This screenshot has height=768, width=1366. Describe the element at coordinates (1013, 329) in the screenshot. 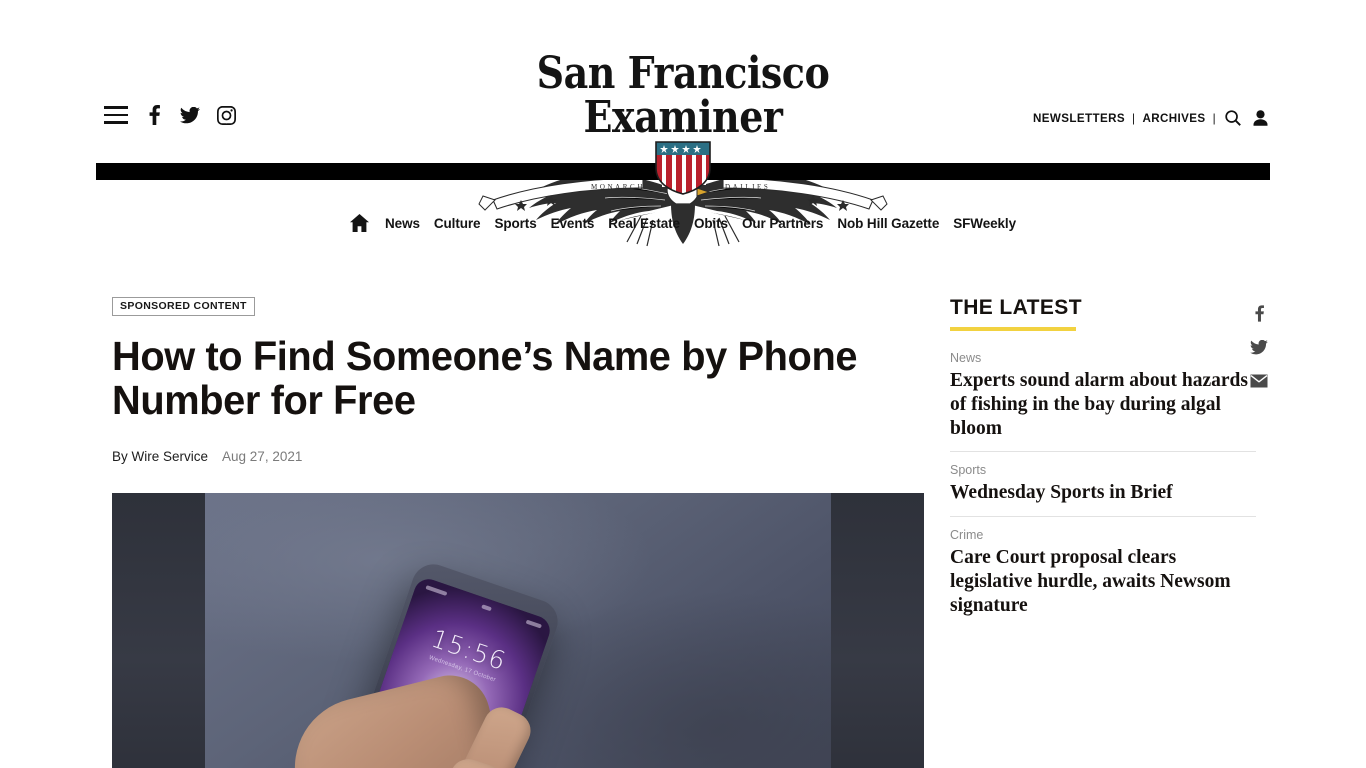

I see `sidebar-title-underline` at that location.